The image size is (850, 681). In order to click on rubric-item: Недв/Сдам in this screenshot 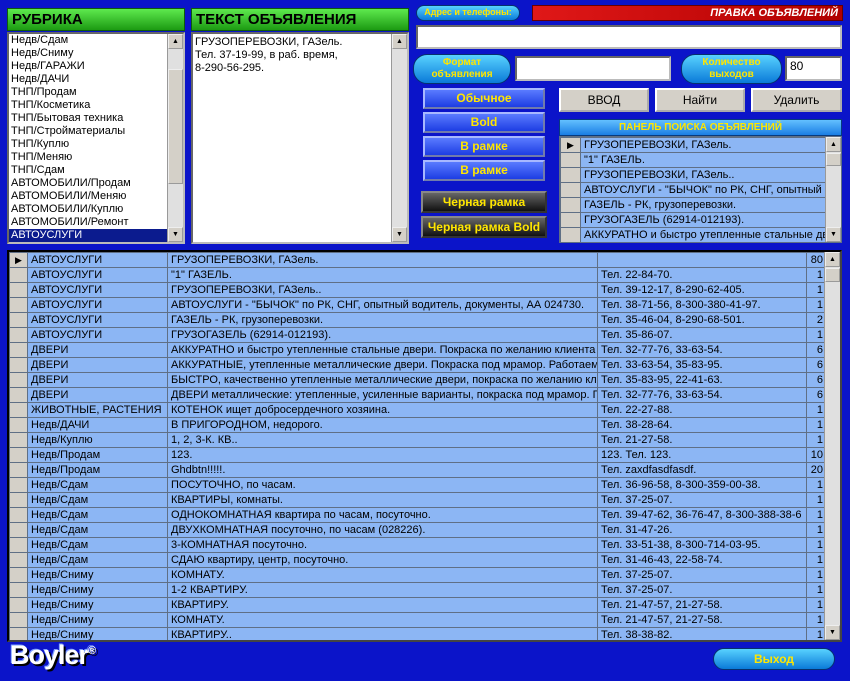, I will do `click(88, 40)`.